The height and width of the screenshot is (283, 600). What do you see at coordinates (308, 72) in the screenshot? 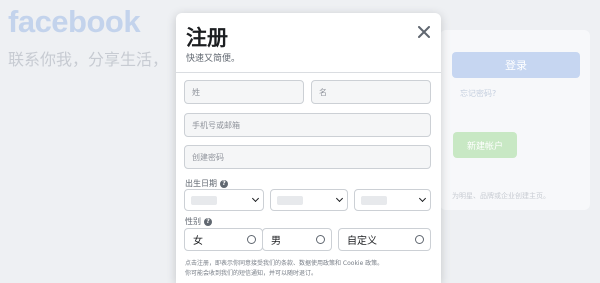
I see `header-divider` at bounding box center [308, 72].